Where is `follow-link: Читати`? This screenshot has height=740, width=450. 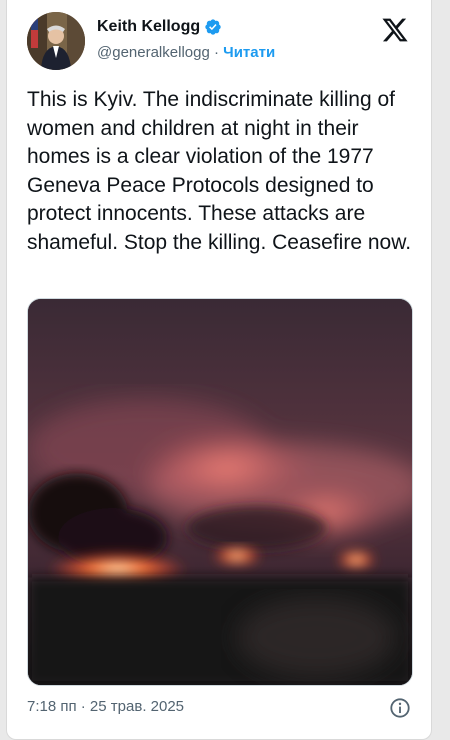 follow-link: Читати is located at coordinates (249, 52).